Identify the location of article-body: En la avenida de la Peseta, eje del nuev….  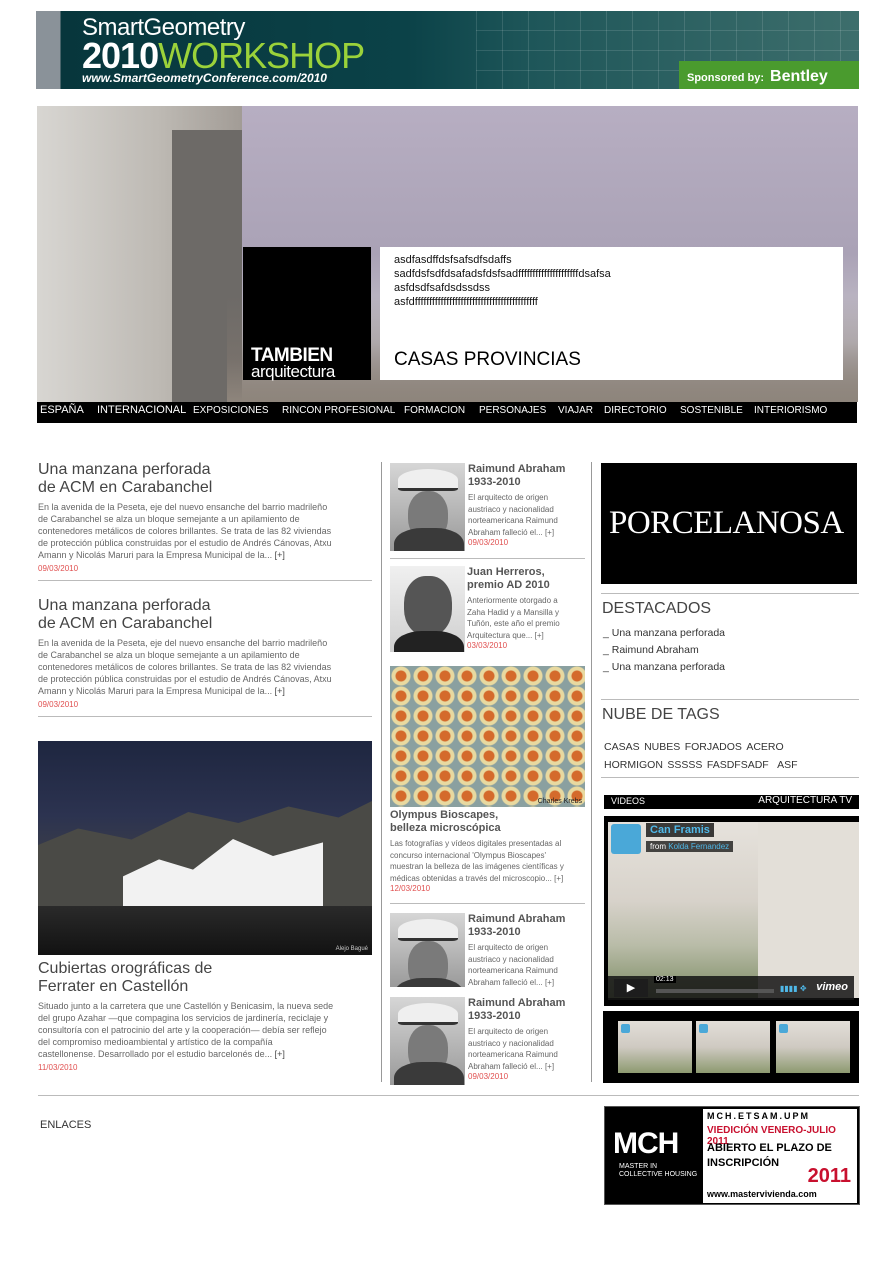
(205, 667).